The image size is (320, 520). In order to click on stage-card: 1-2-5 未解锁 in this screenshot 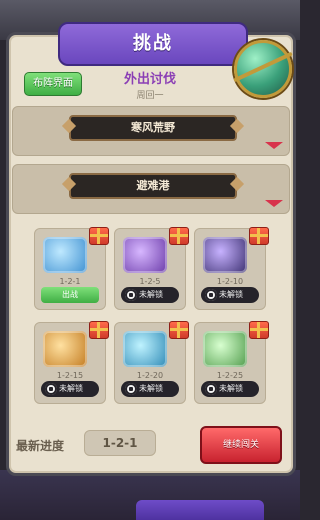, I will do `click(151, 268)`.